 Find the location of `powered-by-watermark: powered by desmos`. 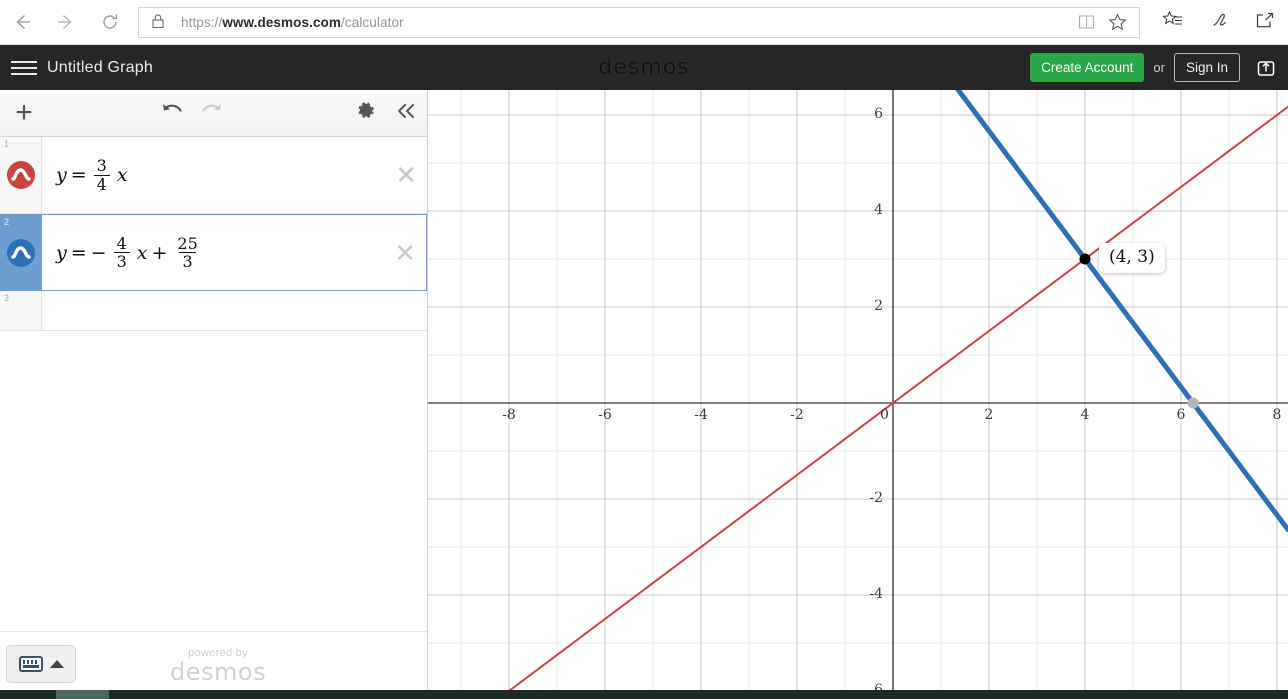

powered-by-watermark: powered by desmos is located at coordinates (218, 666).